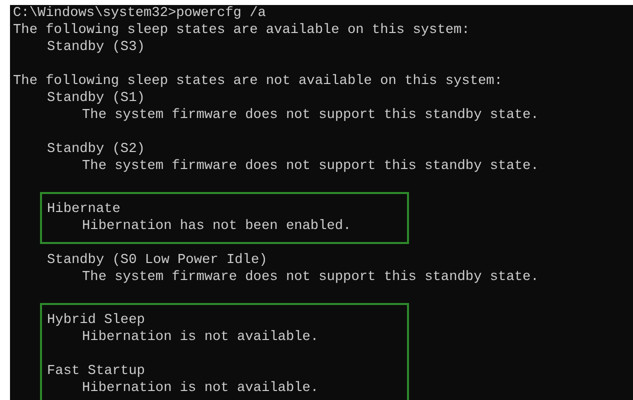  I want to click on state-name: Standby (S1), so click(96, 98).